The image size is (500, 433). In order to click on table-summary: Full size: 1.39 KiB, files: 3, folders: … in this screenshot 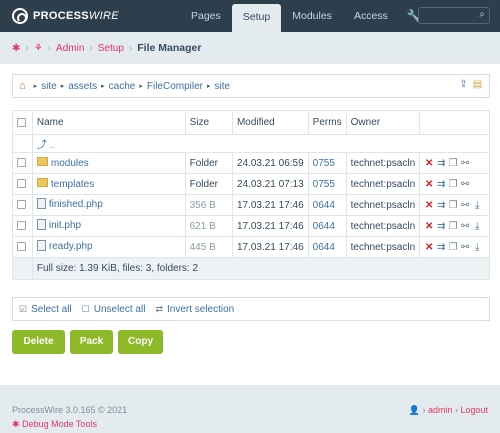, I will do `click(261, 268)`.